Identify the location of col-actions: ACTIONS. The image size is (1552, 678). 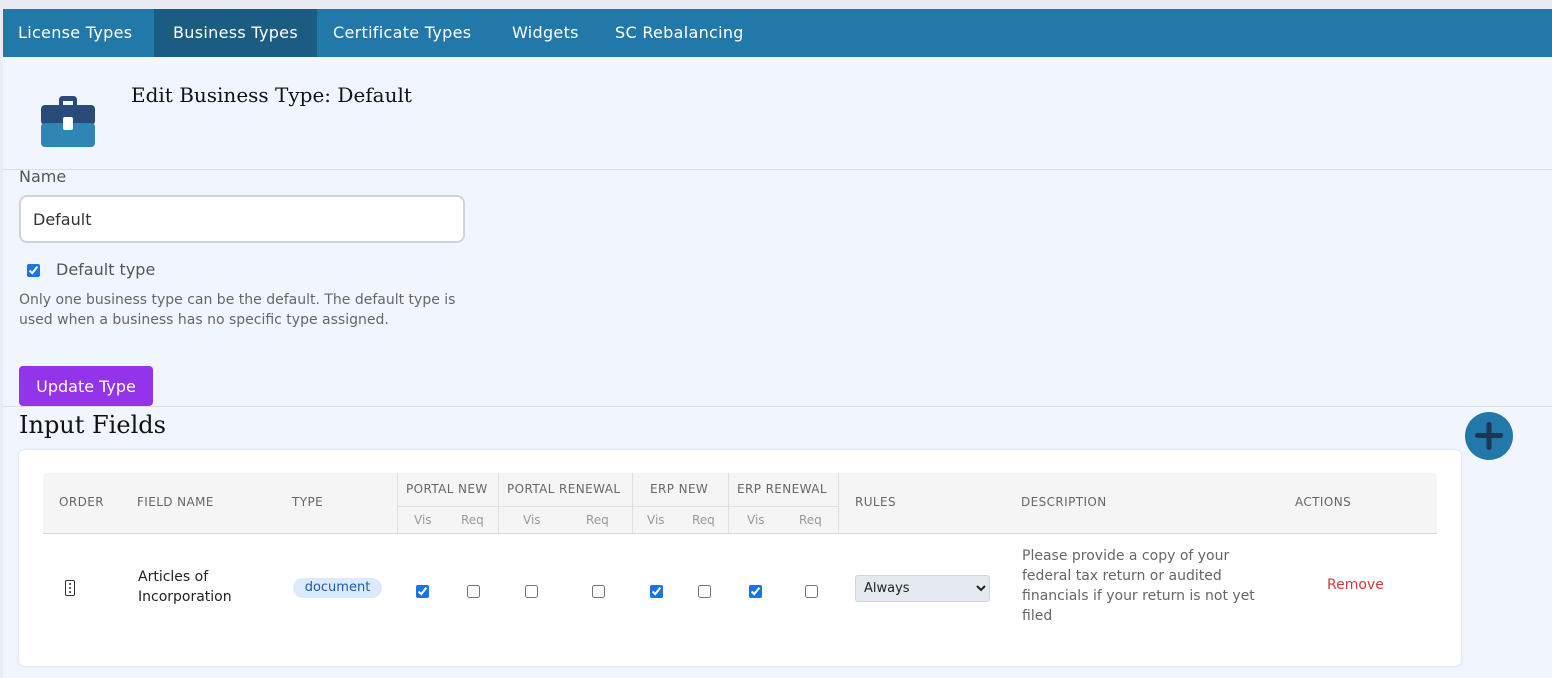
(1323, 502).